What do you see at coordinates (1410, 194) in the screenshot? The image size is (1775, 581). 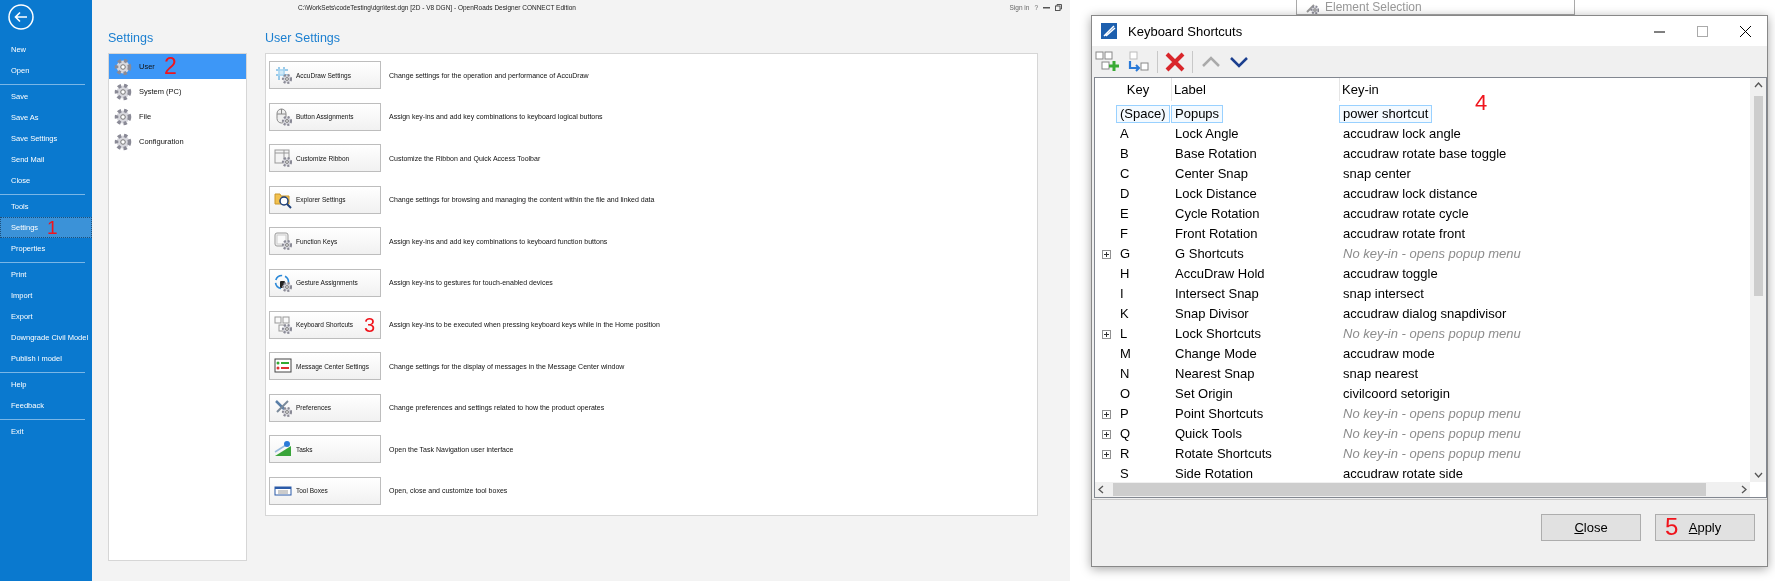 I see `keyin-cell-text: accudraw lock distance` at bounding box center [1410, 194].